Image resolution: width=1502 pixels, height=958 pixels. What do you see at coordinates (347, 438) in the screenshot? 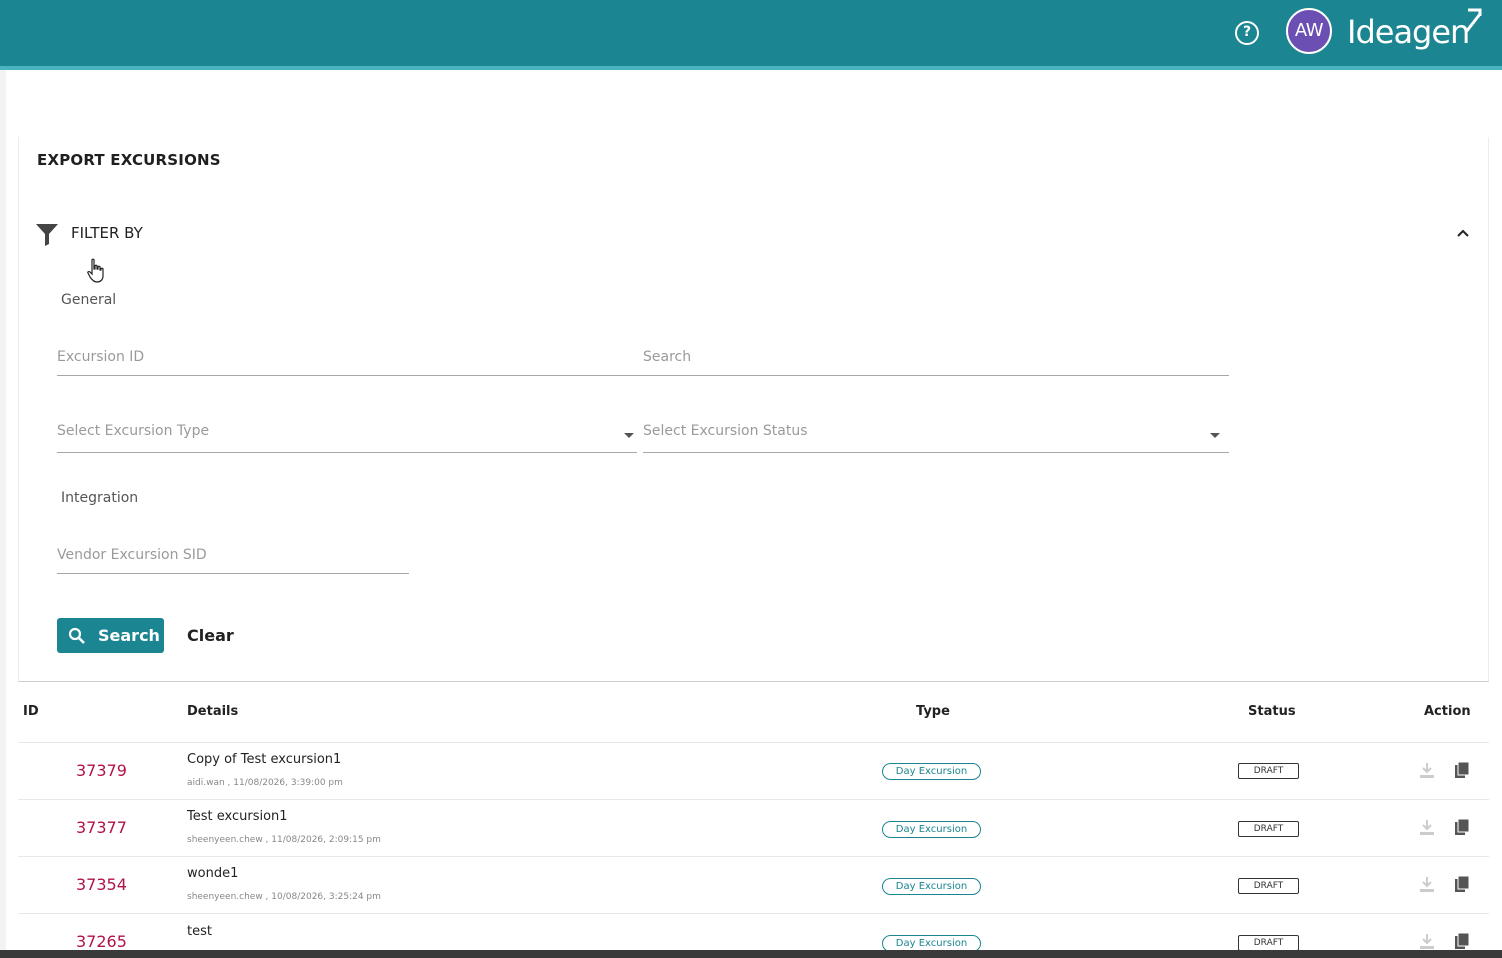
I see `excursion-type-select: Select Excursion Type` at bounding box center [347, 438].